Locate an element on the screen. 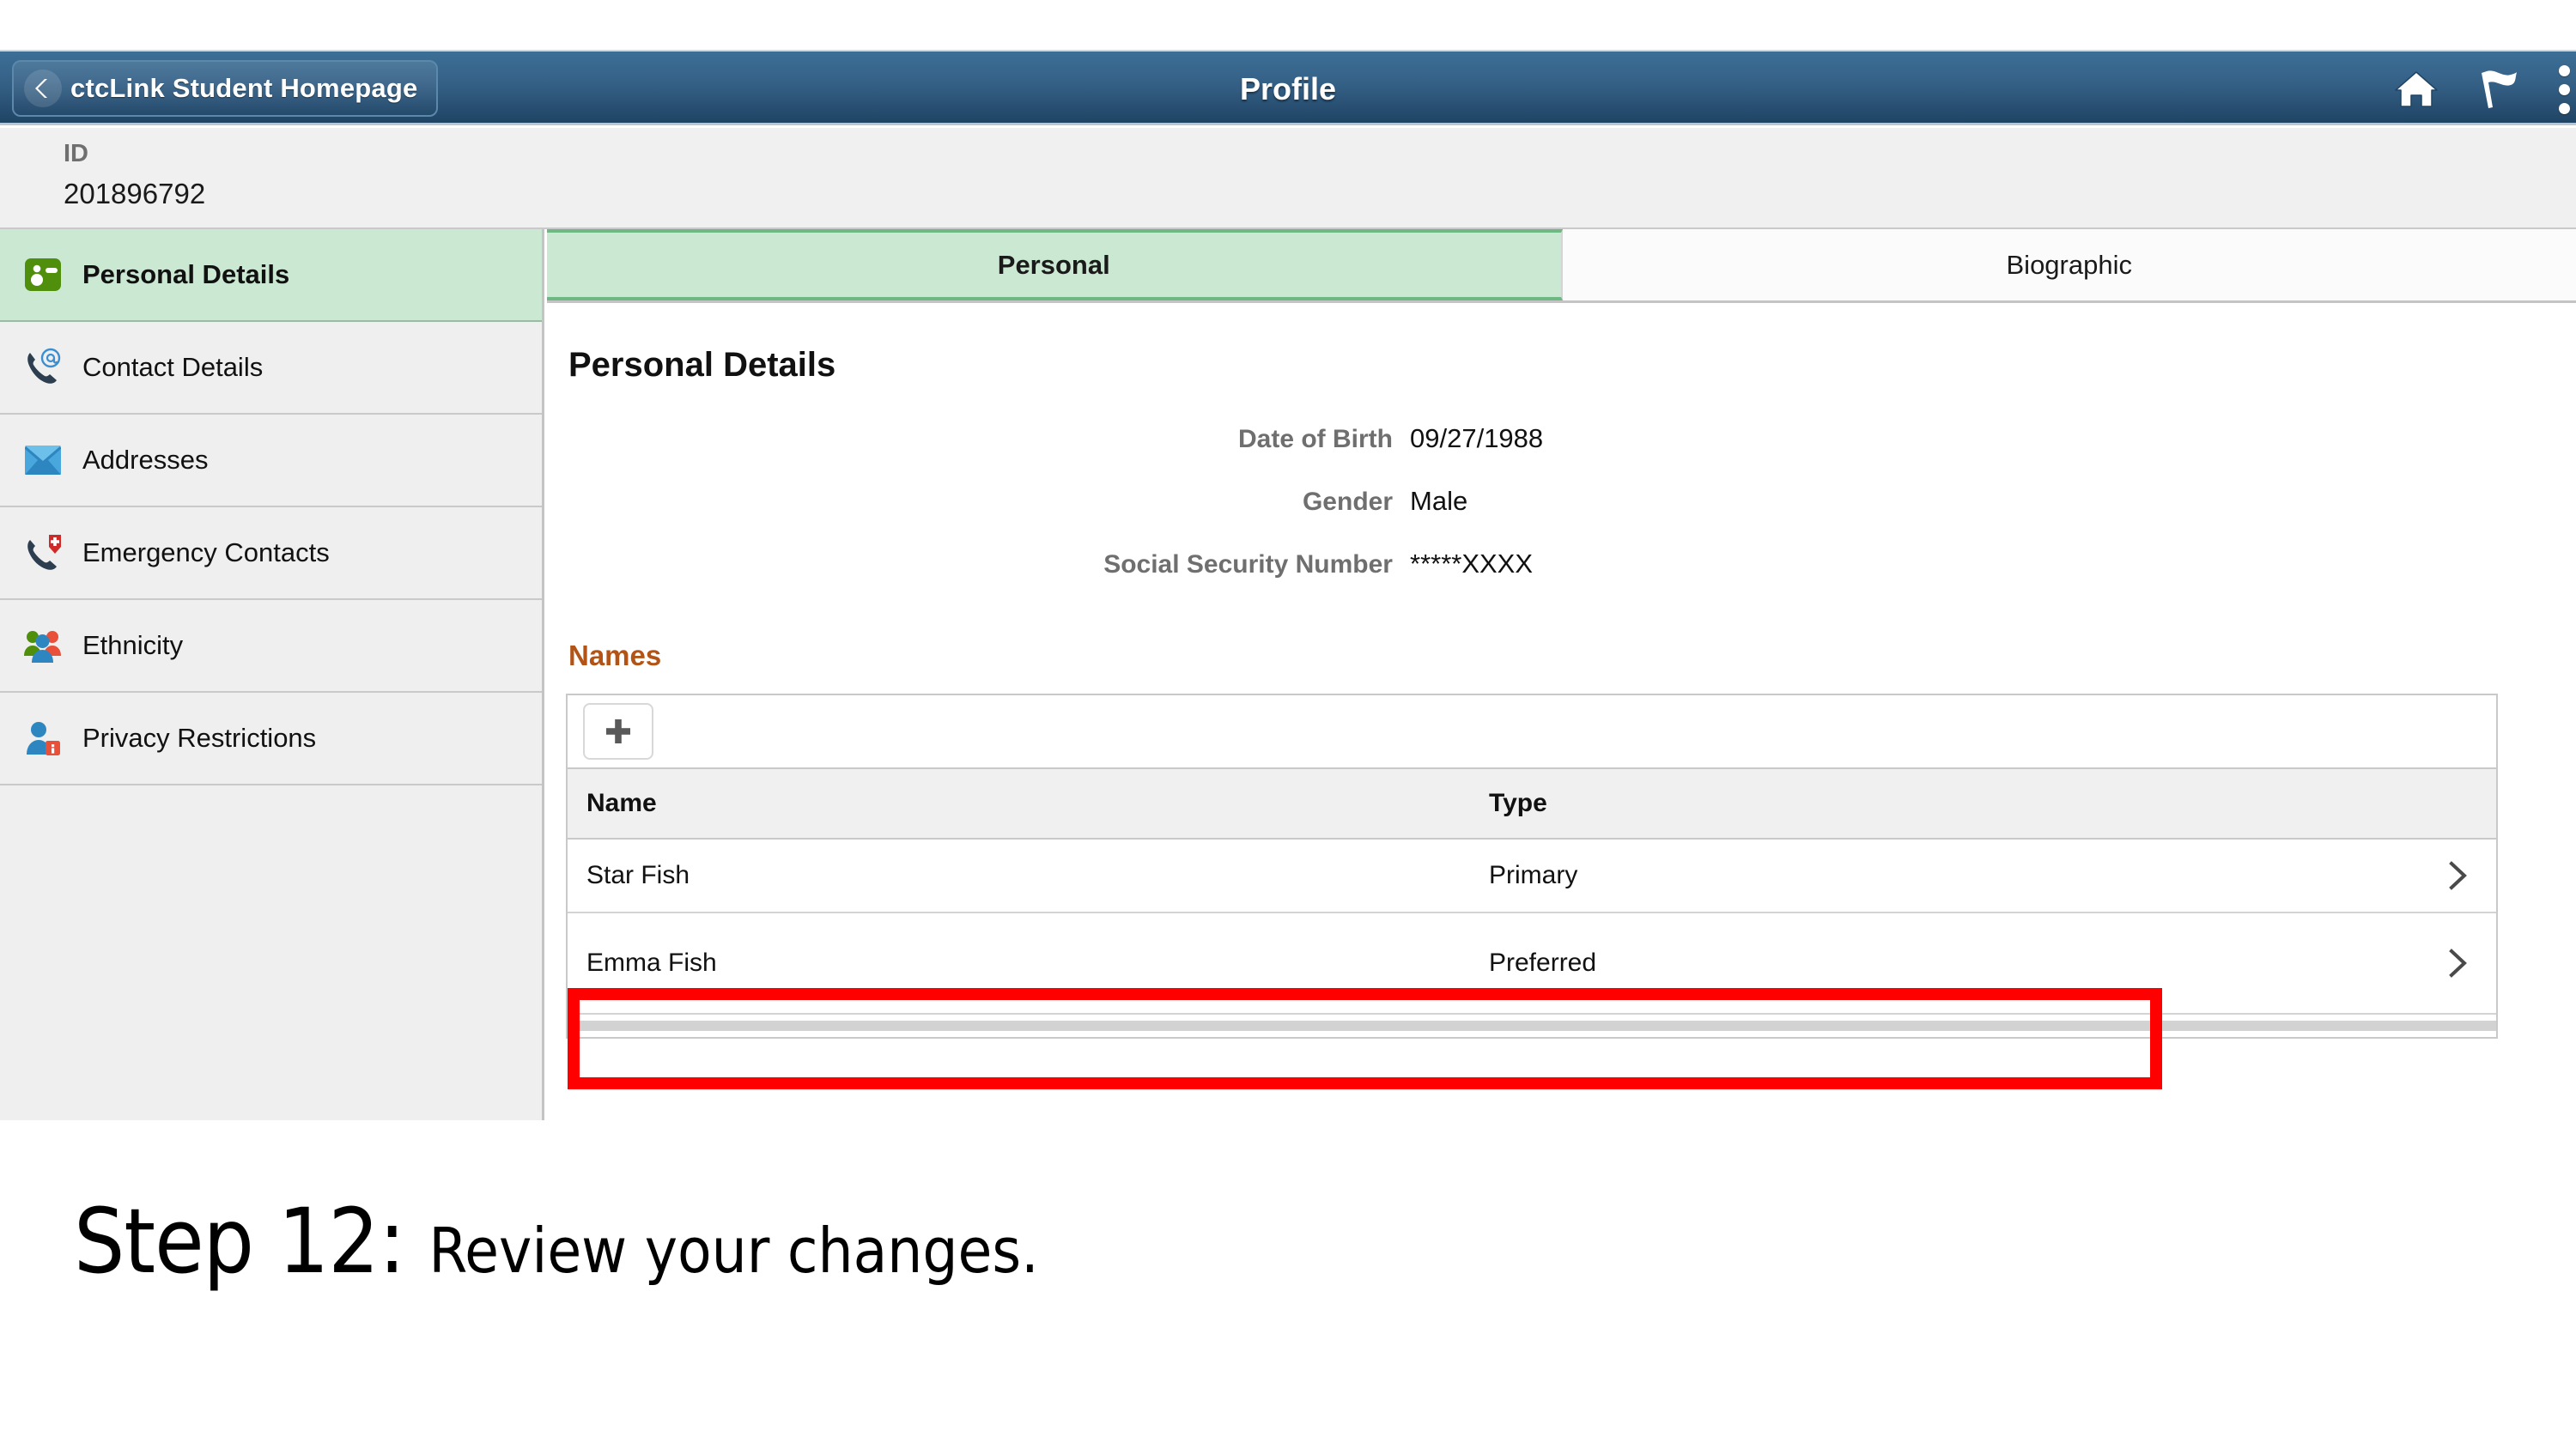 The image size is (2576, 1449). tab-label: Personal is located at coordinates (1053, 264).